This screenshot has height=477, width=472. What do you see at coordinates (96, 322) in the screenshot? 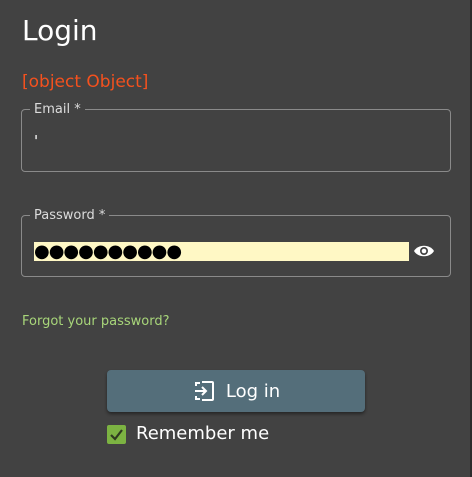
I see `forgot-password-link: Forgot your password?` at bounding box center [96, 322].